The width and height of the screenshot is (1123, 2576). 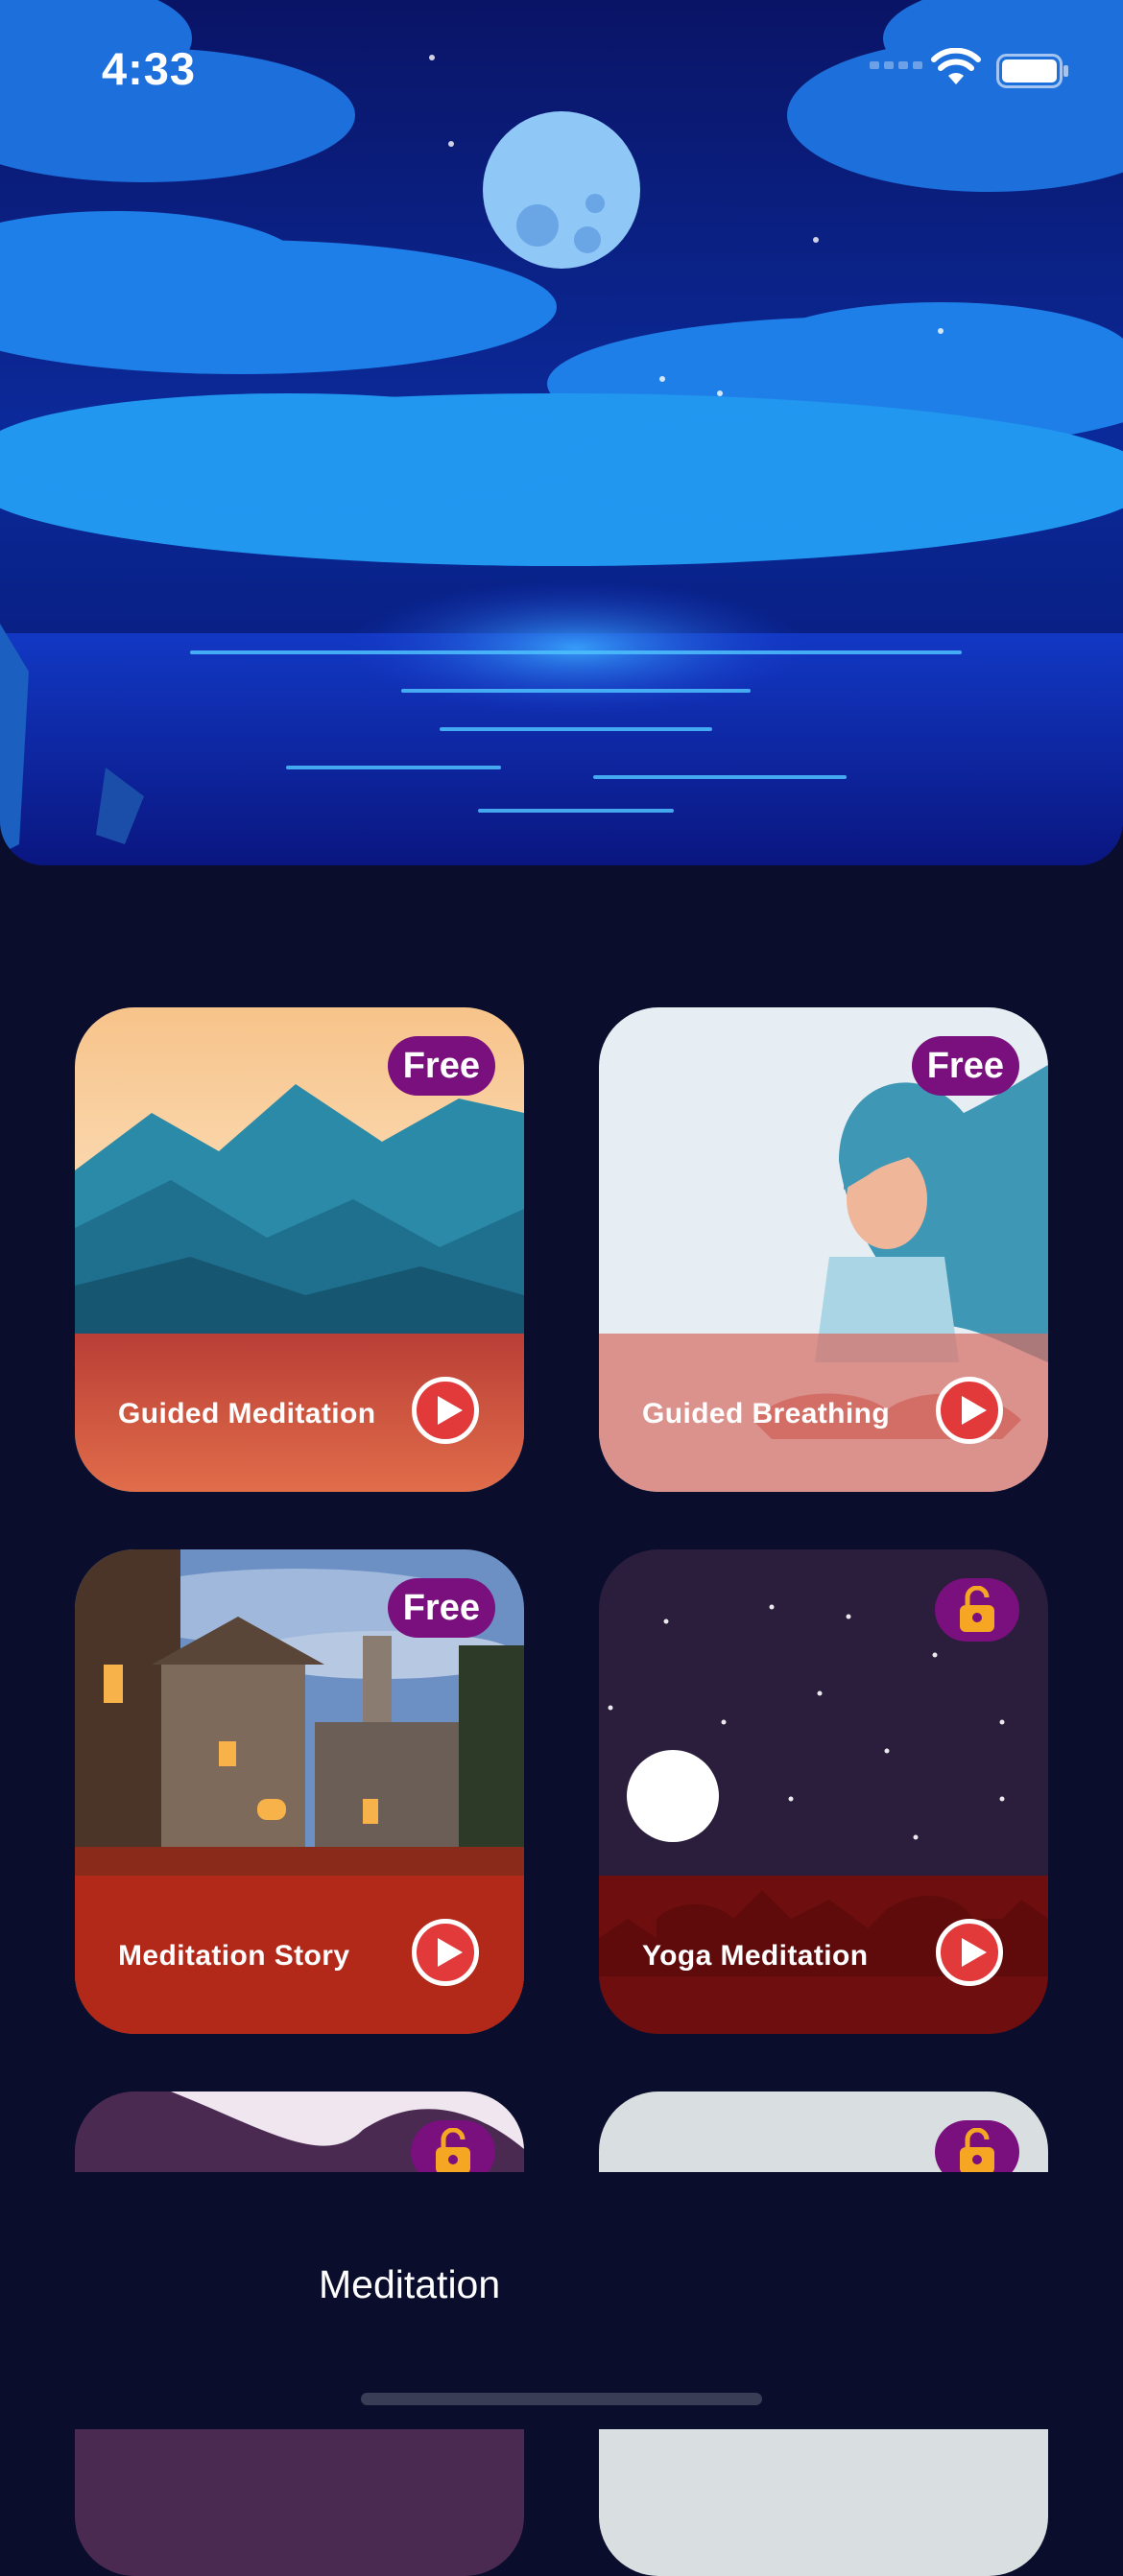 What do you see at coordinates (561, 2399) in the screenshot?
I see `home-indicator` at bounding box center [561, 2399].